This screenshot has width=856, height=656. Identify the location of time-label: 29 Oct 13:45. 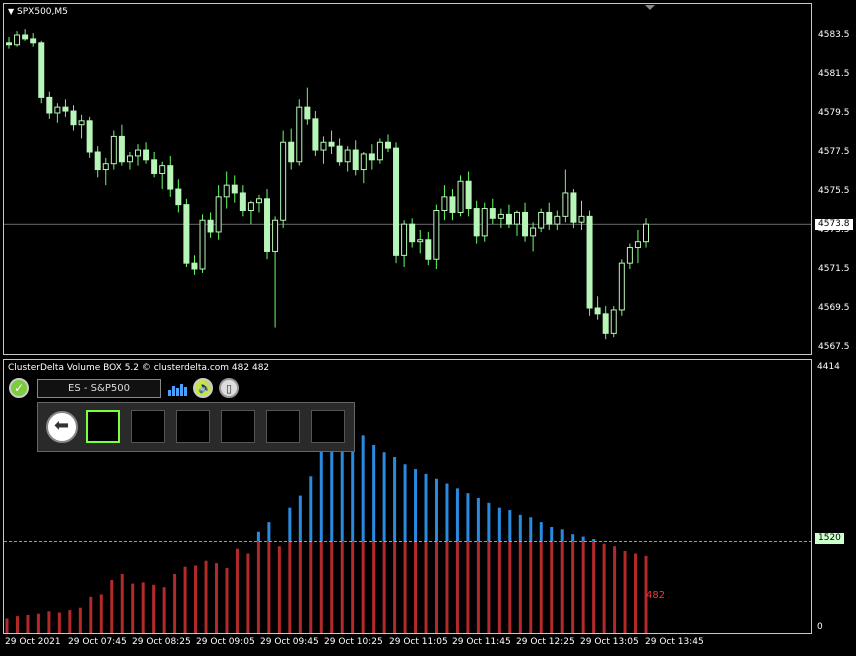
(674, 642).